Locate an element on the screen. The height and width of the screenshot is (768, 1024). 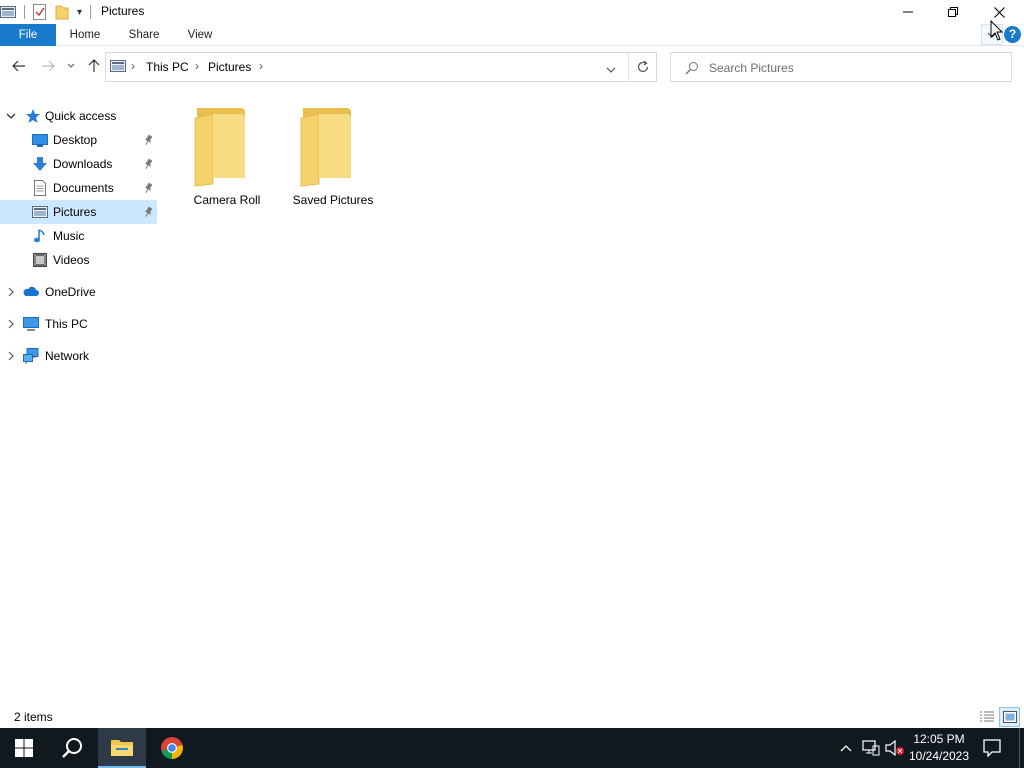
nav-label: OneDrive is located at coordinates (70, 292).